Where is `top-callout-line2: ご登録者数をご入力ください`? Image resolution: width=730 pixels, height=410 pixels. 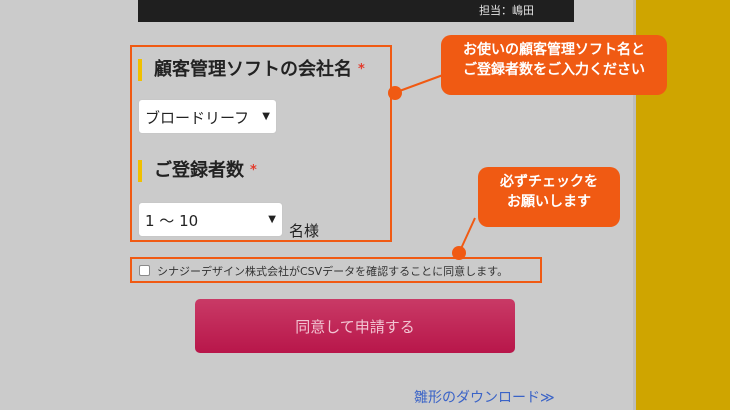 top-callout-line2: ご登録者数をご入力ください is located at coordinates (554, 70).